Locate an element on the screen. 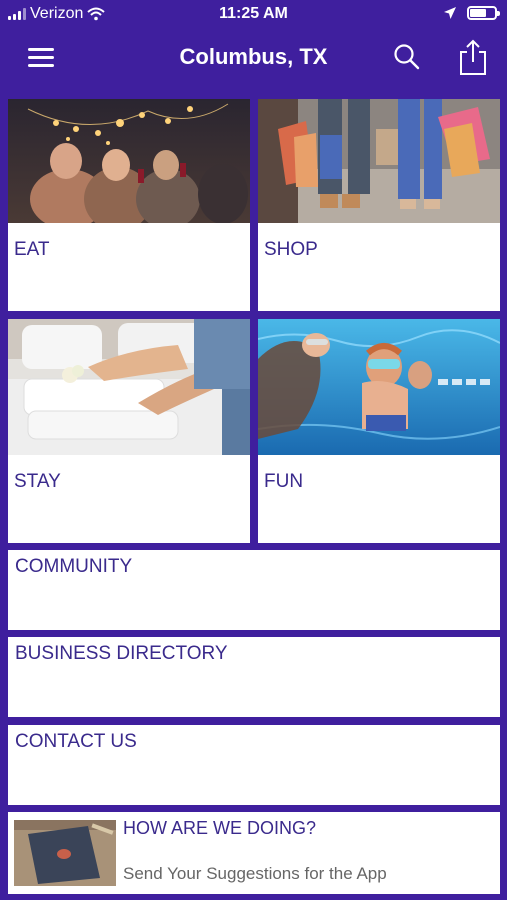 This screenshot has width=507, height=900. battery-icon is located at coordinates (483, 13).